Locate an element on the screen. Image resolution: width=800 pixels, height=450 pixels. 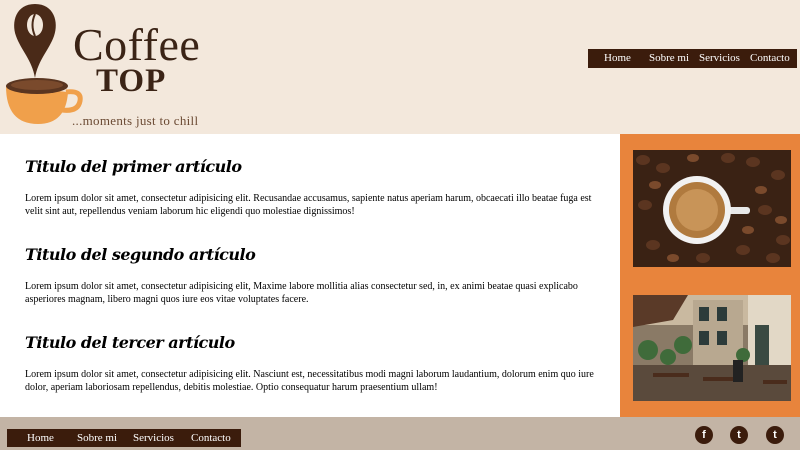
footer-navigation: Home Sobre mi Servicios Contacto is located at coordinates (124, 438).